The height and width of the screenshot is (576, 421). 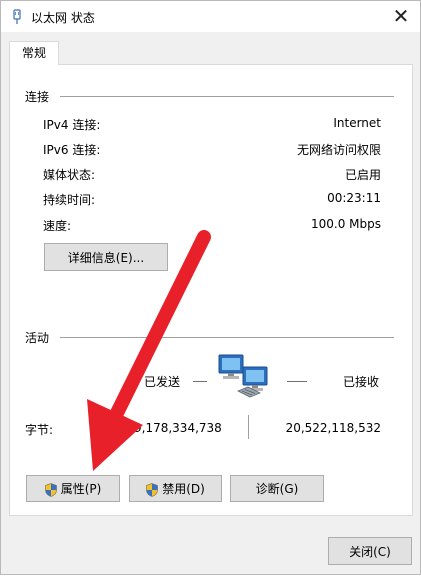 What do you see at coordinates (37, 97) in the screenshot?
I see `connection-group-label: 连接` at bounding box center [37, 97].